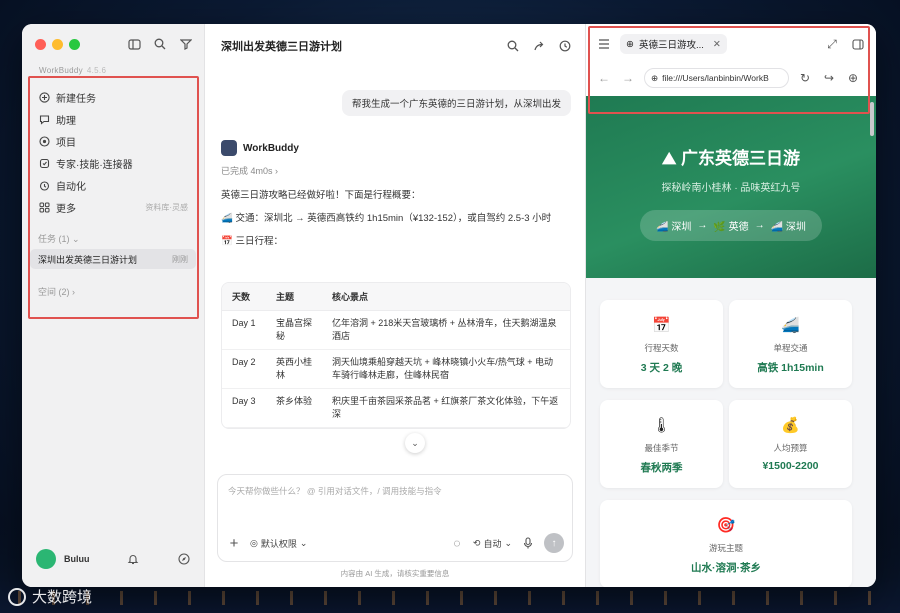 The image size is (900, 613). Describe the element at coordinates (57, 44) in the screenshot. I see `minimize-window-button` at that location.